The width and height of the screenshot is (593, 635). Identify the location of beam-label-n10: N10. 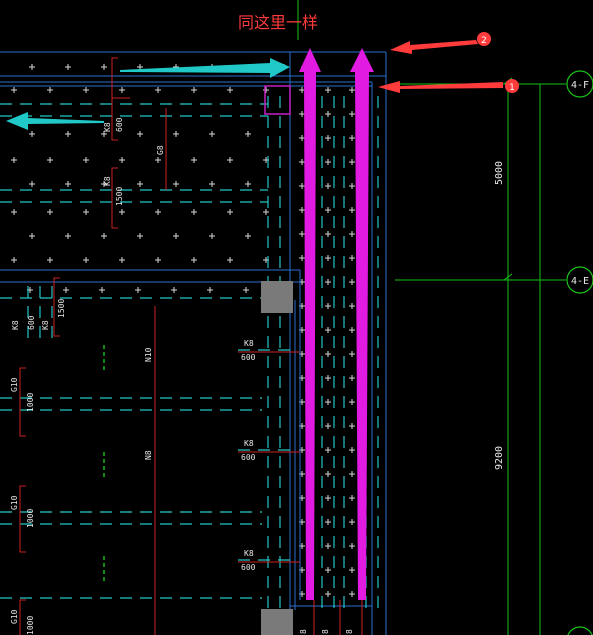
(148, 354).